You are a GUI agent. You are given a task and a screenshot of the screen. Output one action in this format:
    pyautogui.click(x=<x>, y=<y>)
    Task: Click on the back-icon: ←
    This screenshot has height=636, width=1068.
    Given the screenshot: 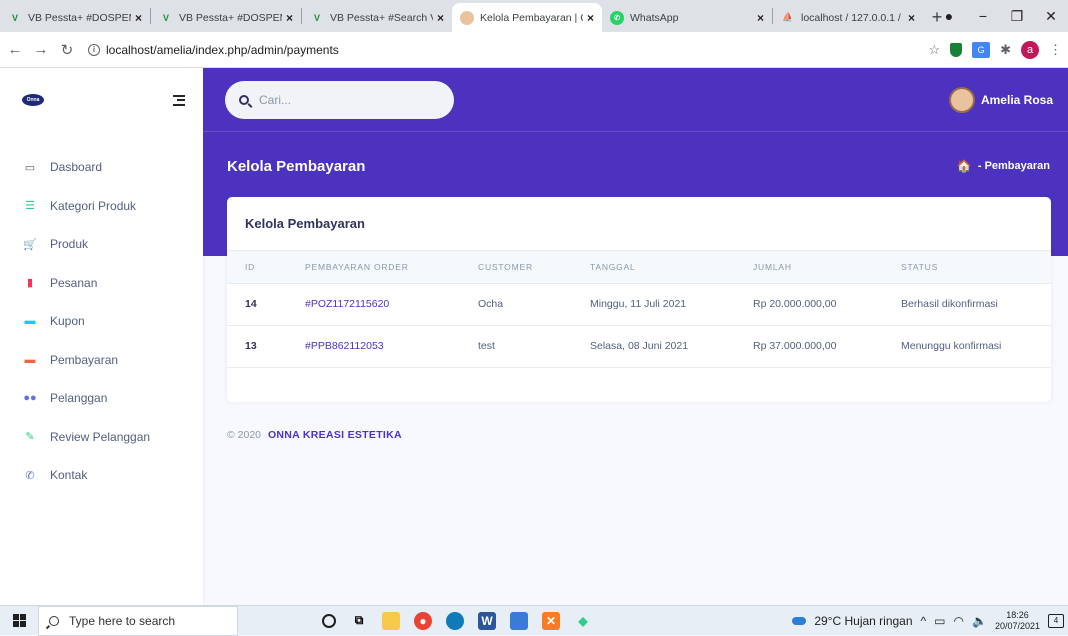 What is the action you would take?
    pyautogui.click(x=15, y=49)
    